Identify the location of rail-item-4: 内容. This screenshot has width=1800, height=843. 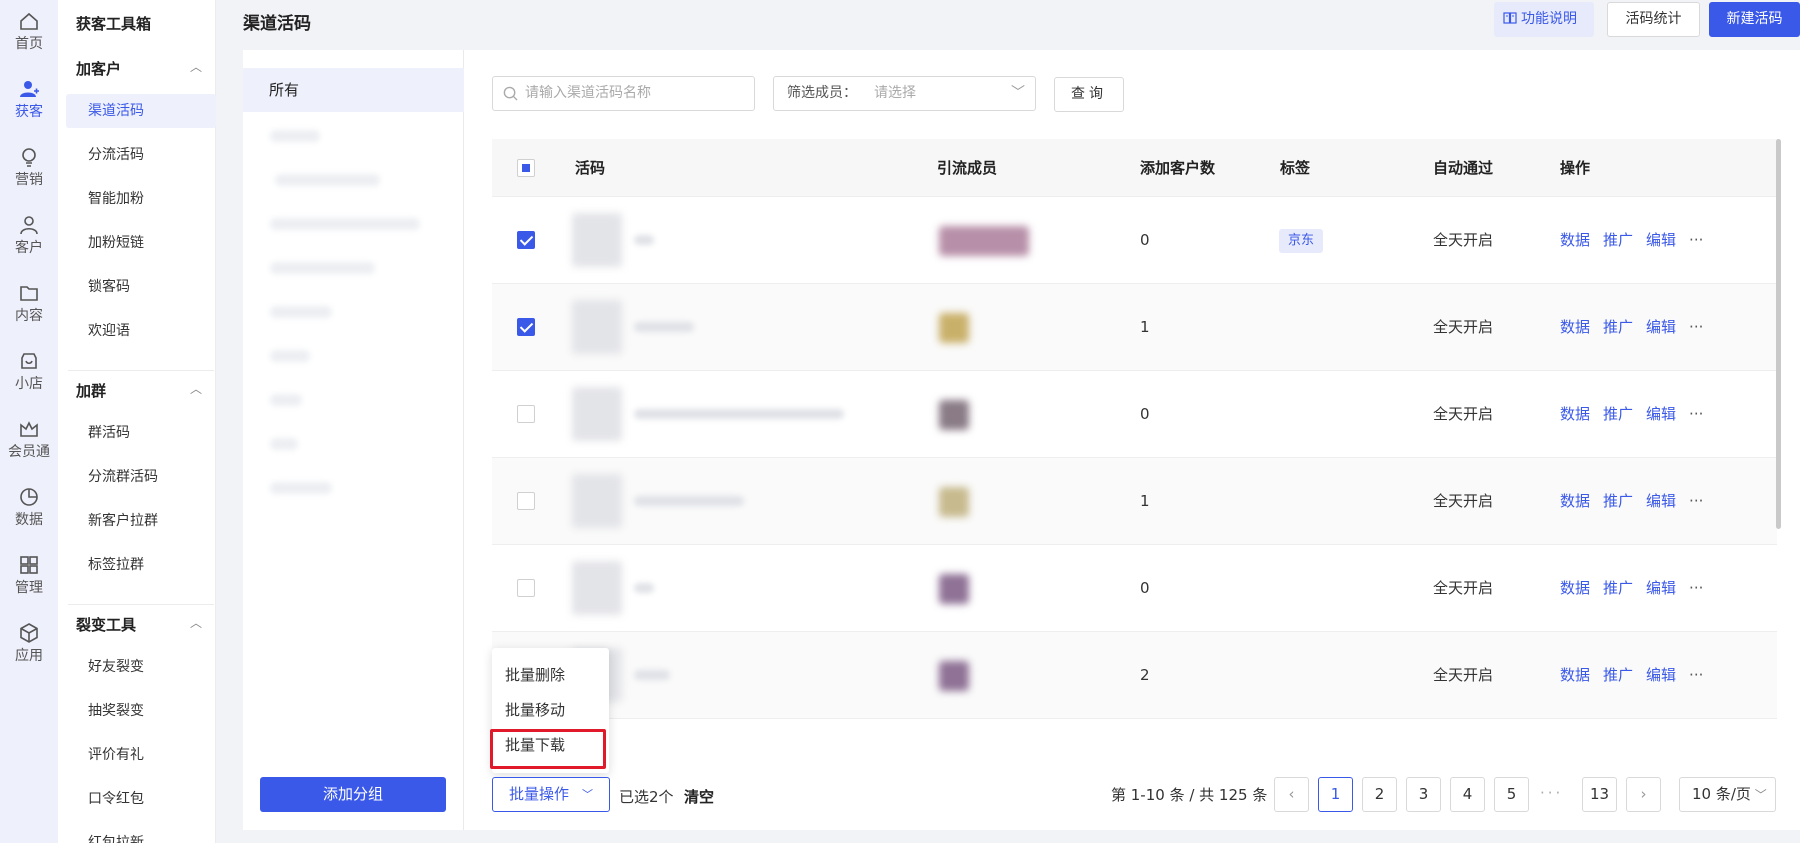
(29, 302).